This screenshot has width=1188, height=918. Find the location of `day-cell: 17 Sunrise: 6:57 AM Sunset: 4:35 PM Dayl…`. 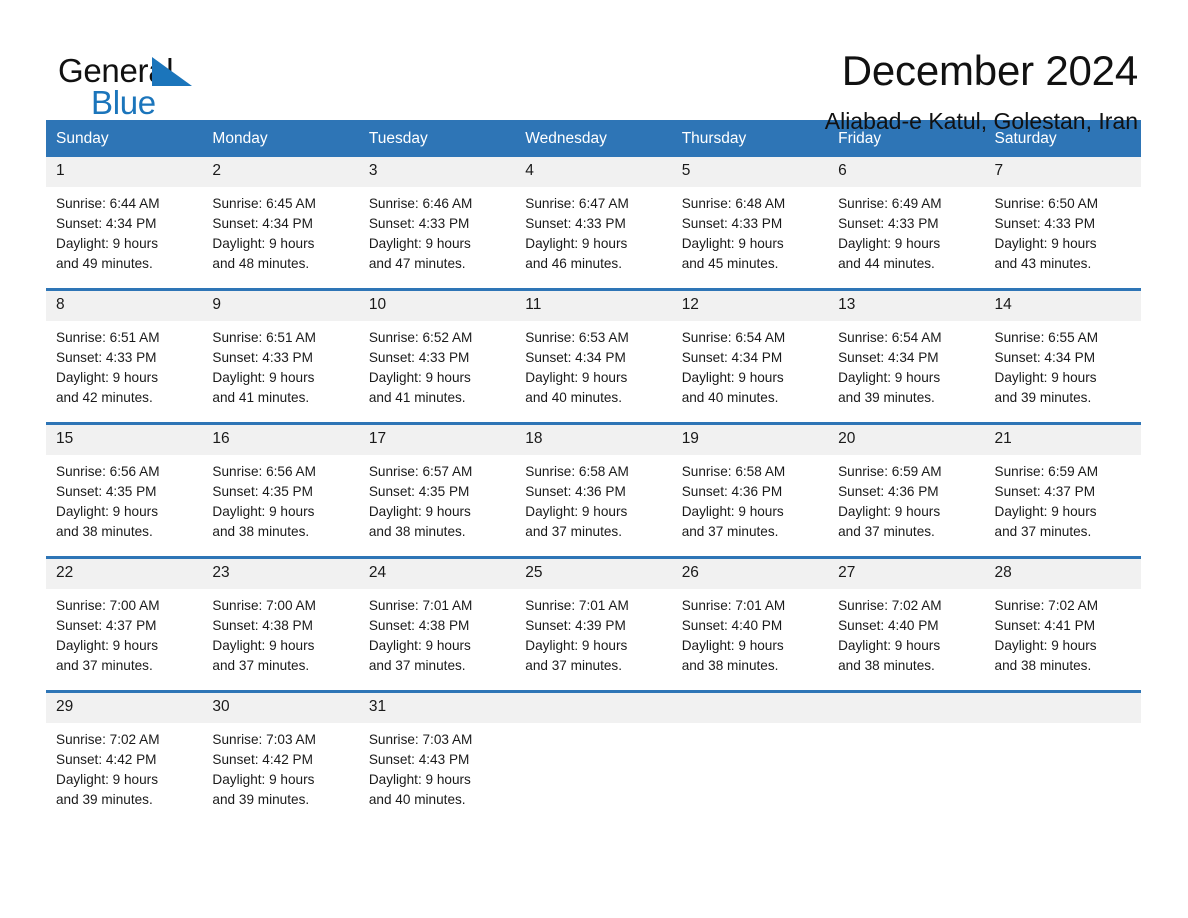

day-cell: 17 Sunrise: 6:57 AM Sunset: 4:35 PM Dayl… is located at coordinates (437, 490).